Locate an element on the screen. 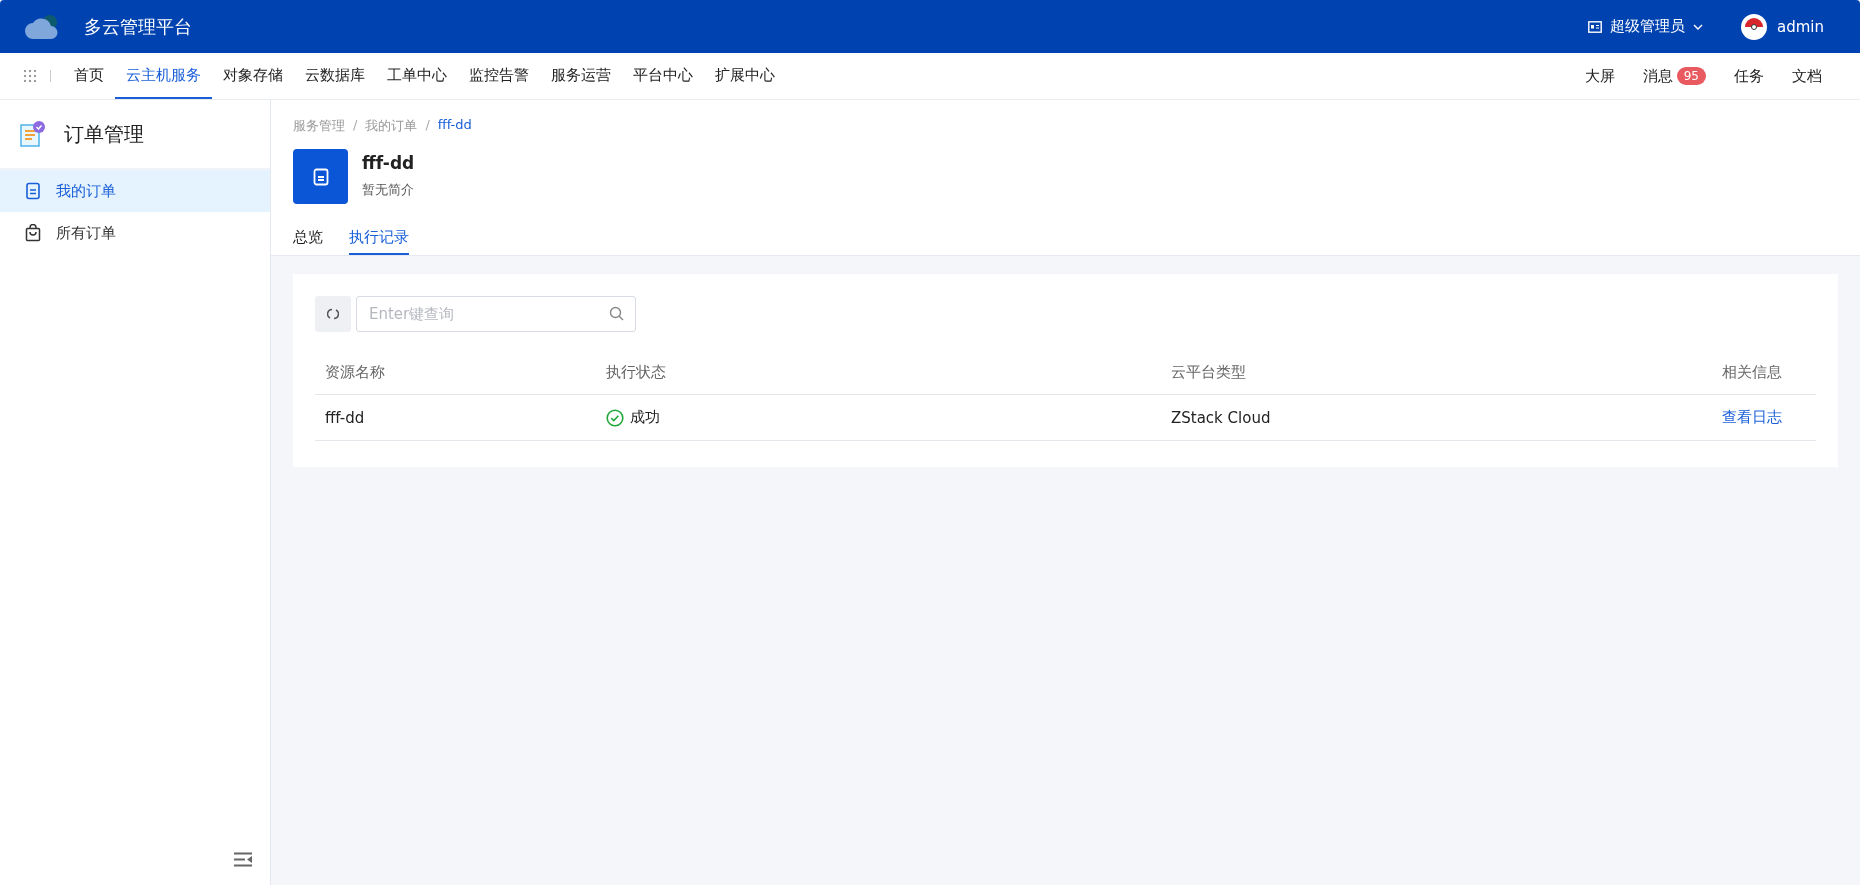 This screenshot has height=885, width=1860. search-field: Enter键查询 is located at coordinates (496, 314).